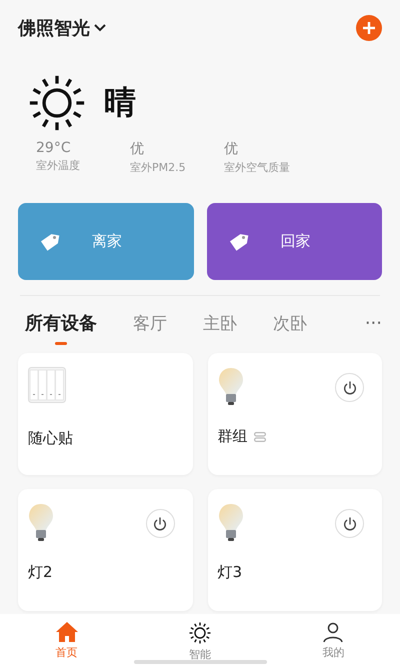 The width and height of the screenshot is (400, 666). Describe the element at coordinates (120, 102) in the screenshot. I see `weather-condition: 晴` at that location.